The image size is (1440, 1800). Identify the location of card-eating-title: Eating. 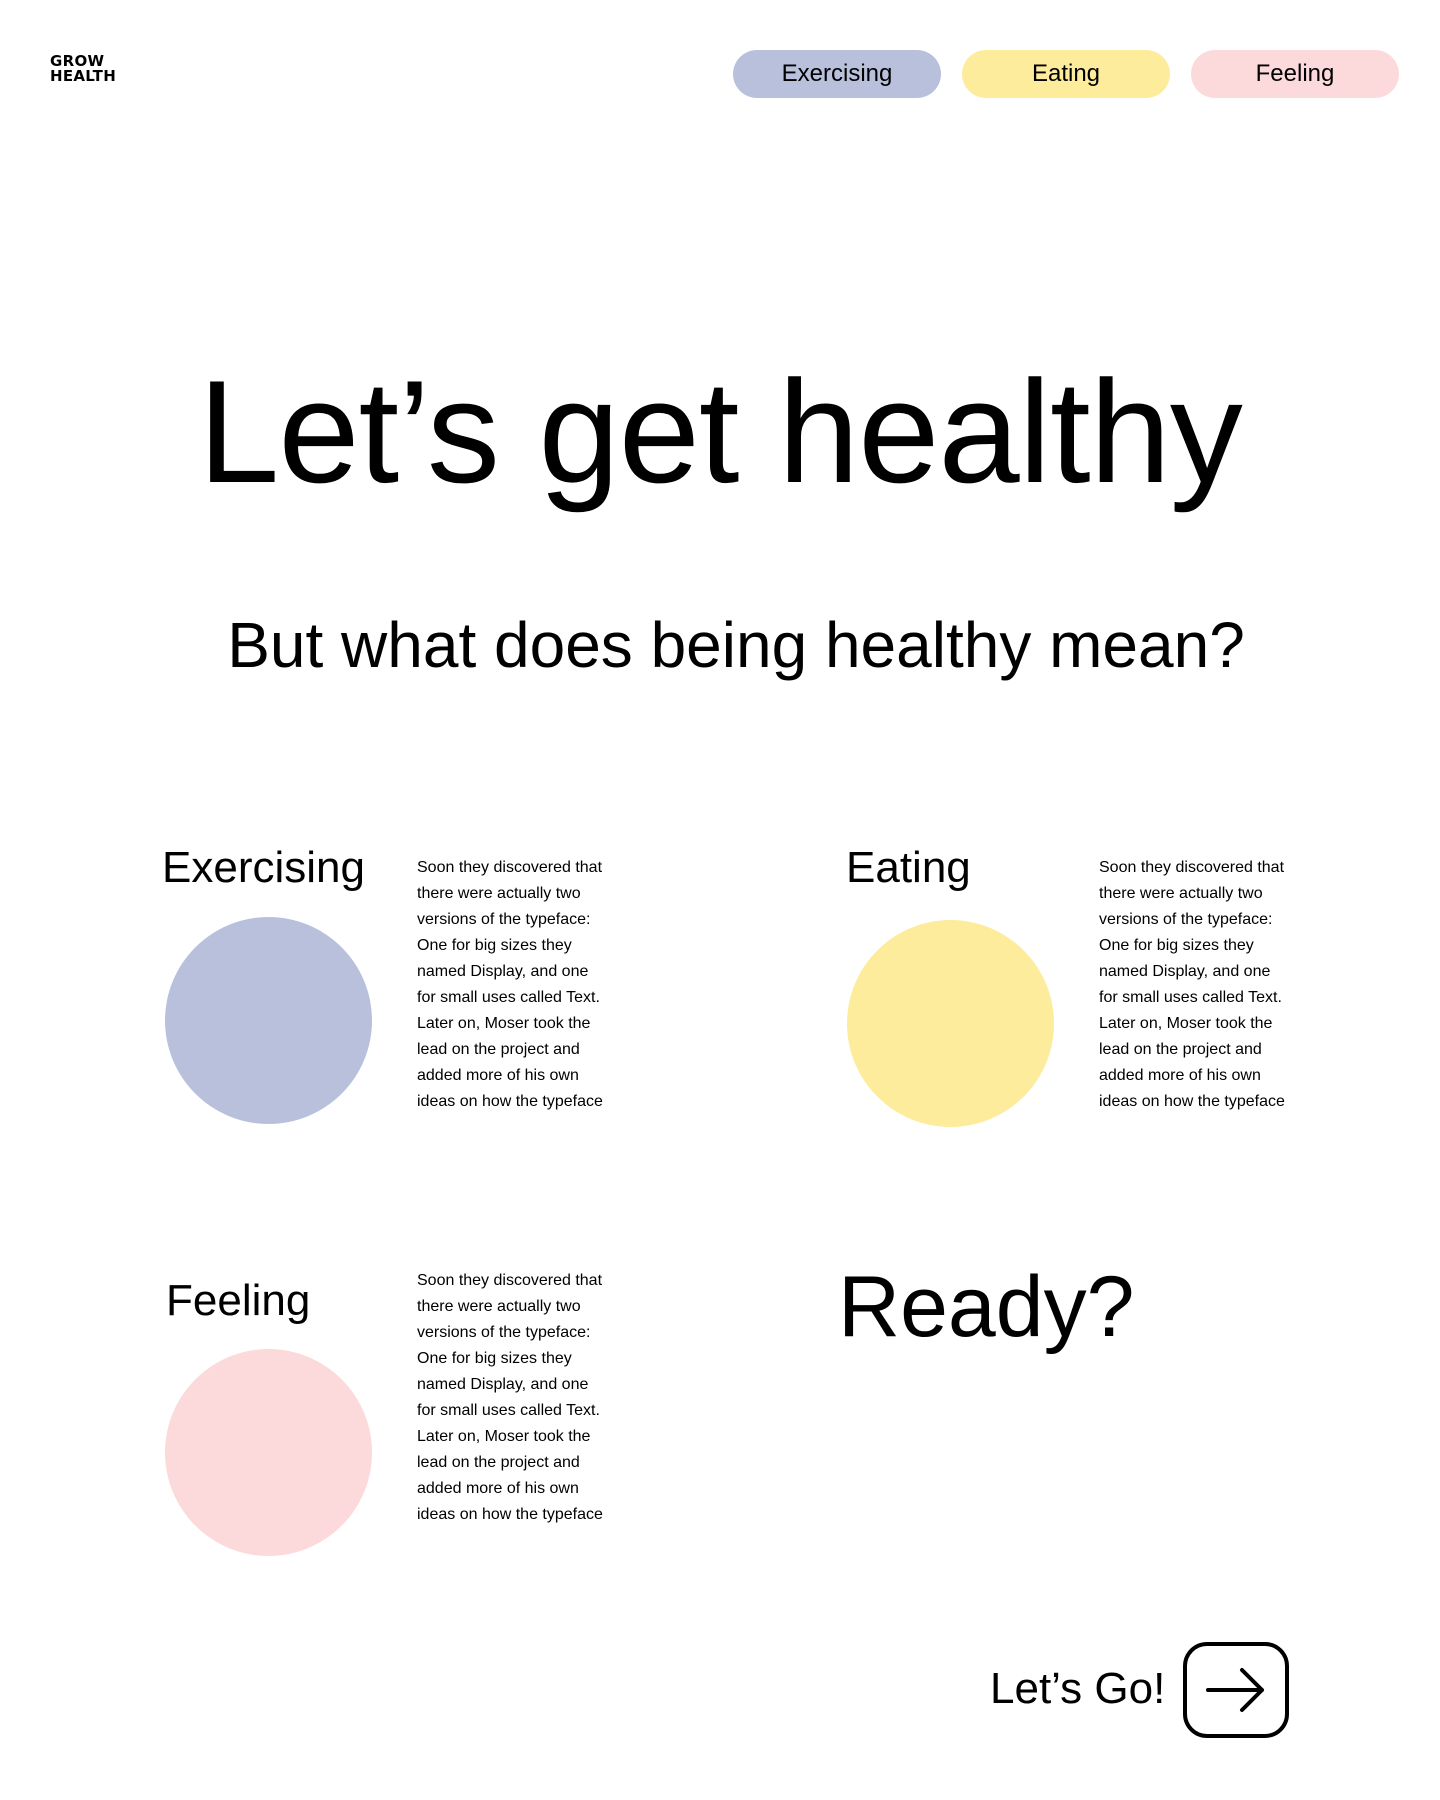
(908, 867).